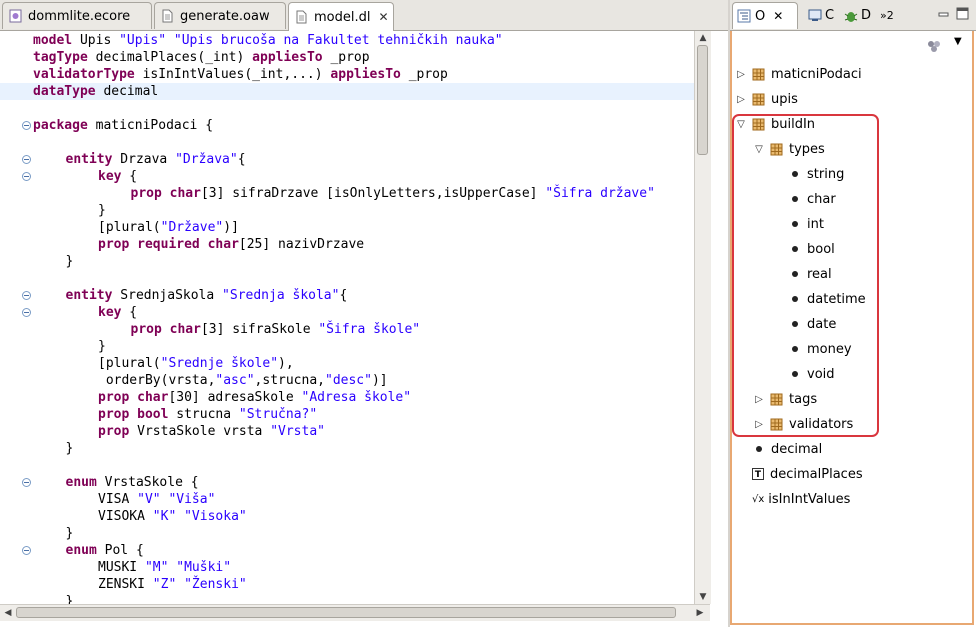 Image resolution: width=976 pixels, height=627 pixels. I want to click on code-line: prop char[3] sifraSkole "Šifra škole", so click(347, 329).